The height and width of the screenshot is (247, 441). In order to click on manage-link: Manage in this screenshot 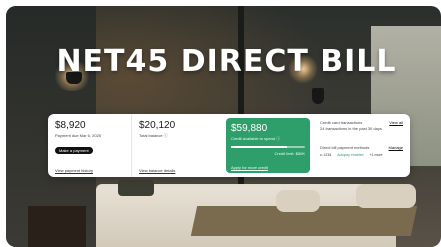, I will do `click(396, 148)`.